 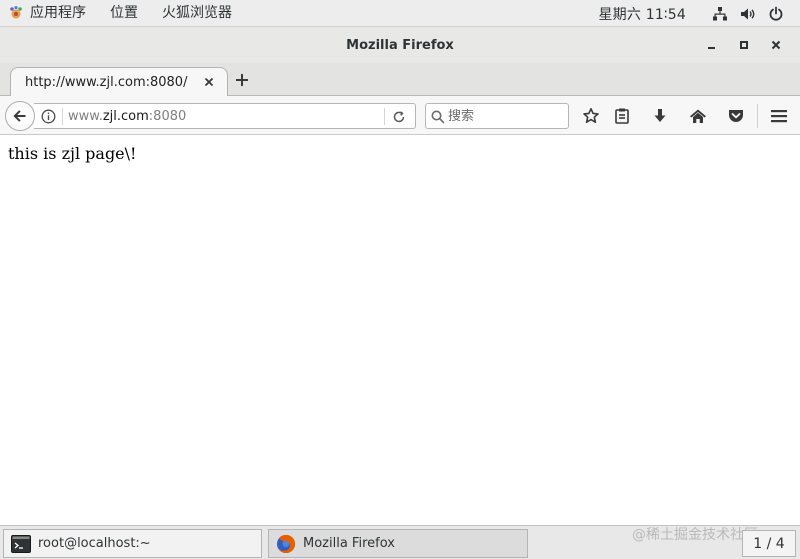 What do you see at coordinates (400, 13) in the screenshot?
I see `gnome-top-bar: 应用程序 位置 火狐浏览器 星期六 11∶54` at bounding box center [400, 13].